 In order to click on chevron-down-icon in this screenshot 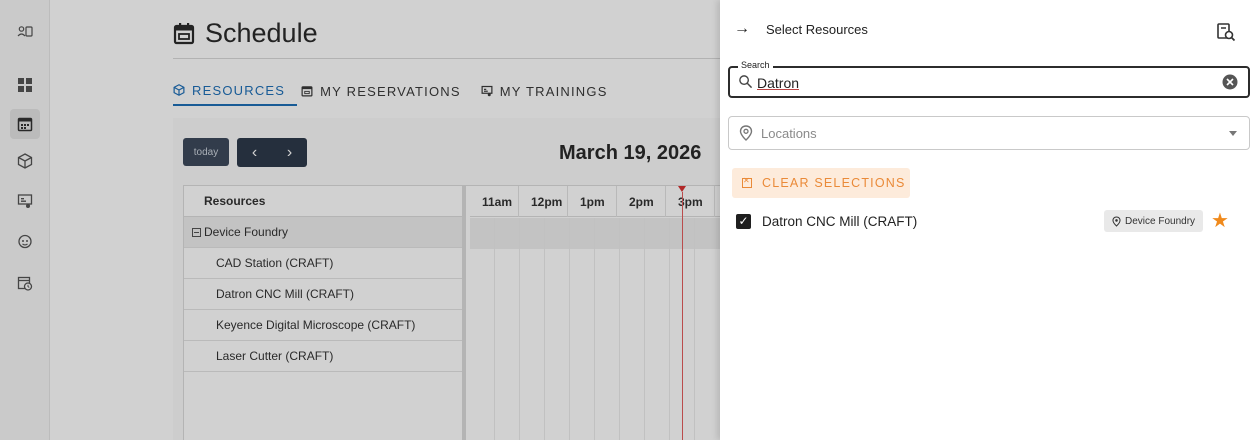, I will do `click(1233, 133)`.